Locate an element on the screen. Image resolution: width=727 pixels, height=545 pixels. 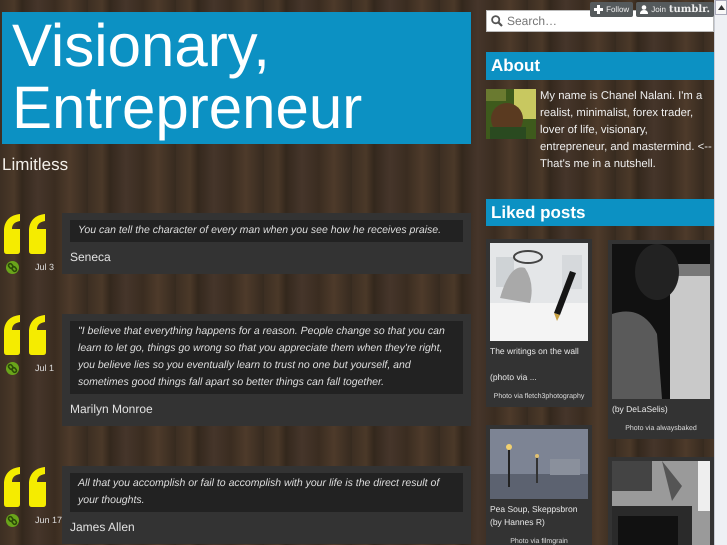
section-heading: About is located at coordinates (600, 66).